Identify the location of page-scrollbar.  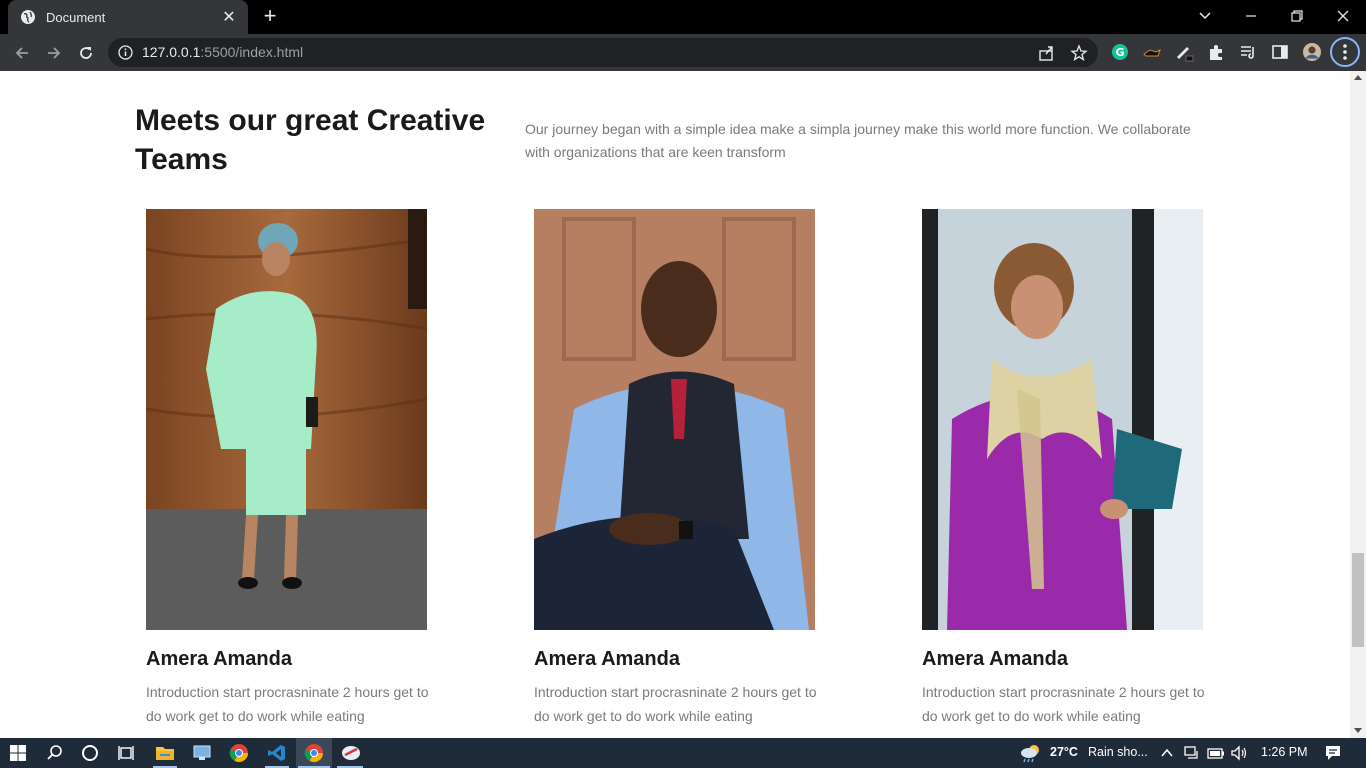
(1358, 404).